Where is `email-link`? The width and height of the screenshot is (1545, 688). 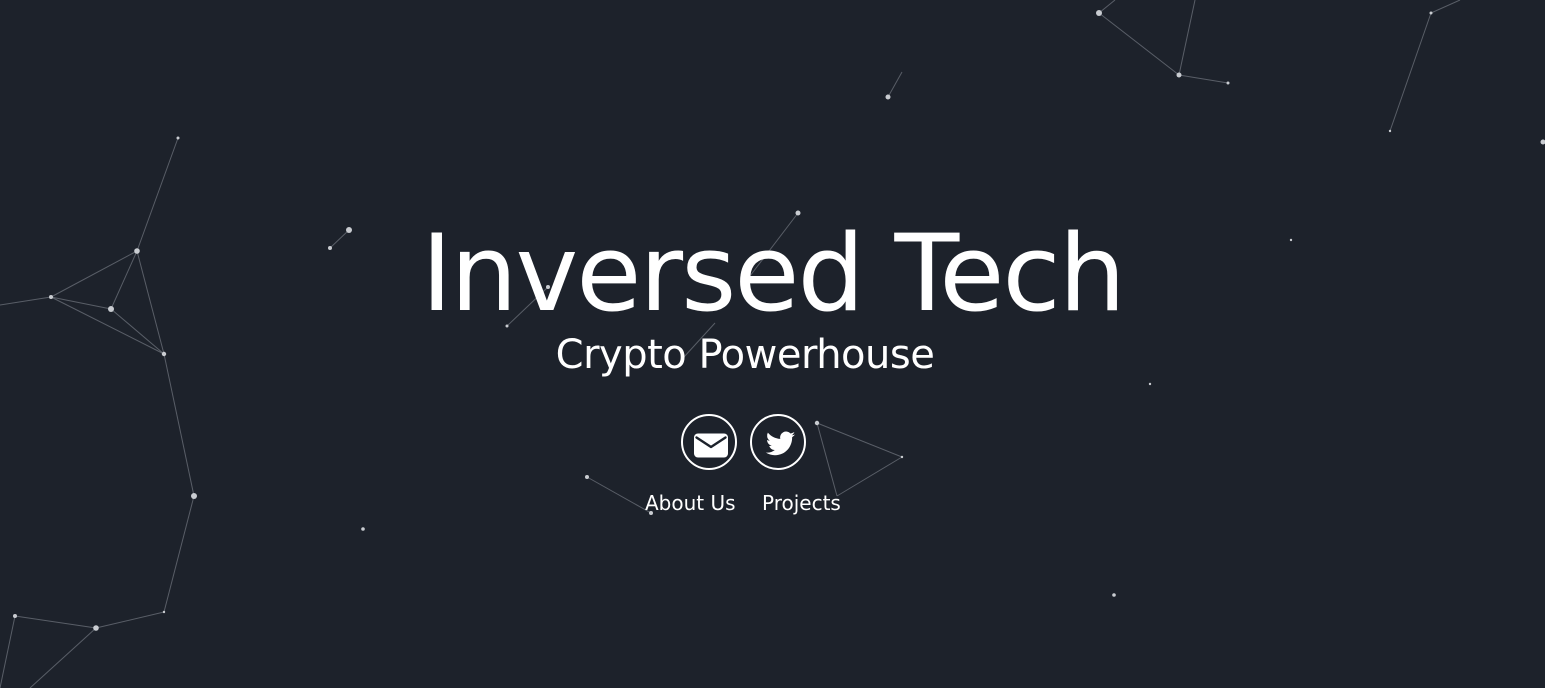
email-link is located at coordinates (709, 442).